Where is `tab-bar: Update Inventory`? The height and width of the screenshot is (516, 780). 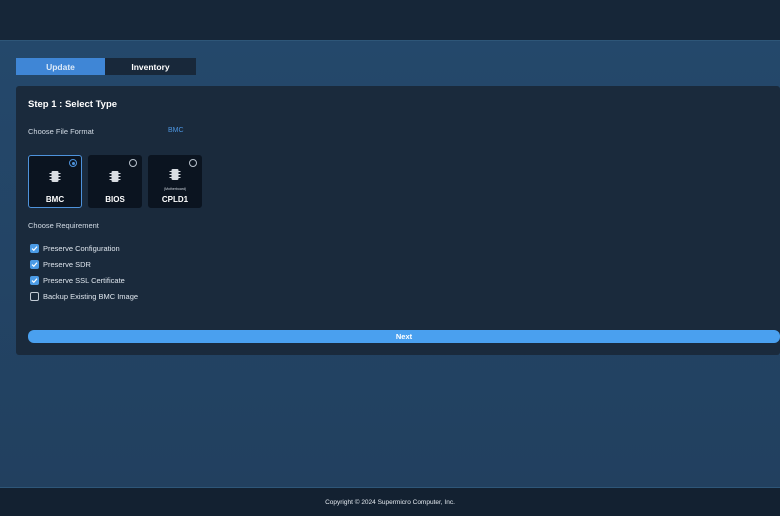
tab-bar: Update Inventory is located at coordinates (106, 66).